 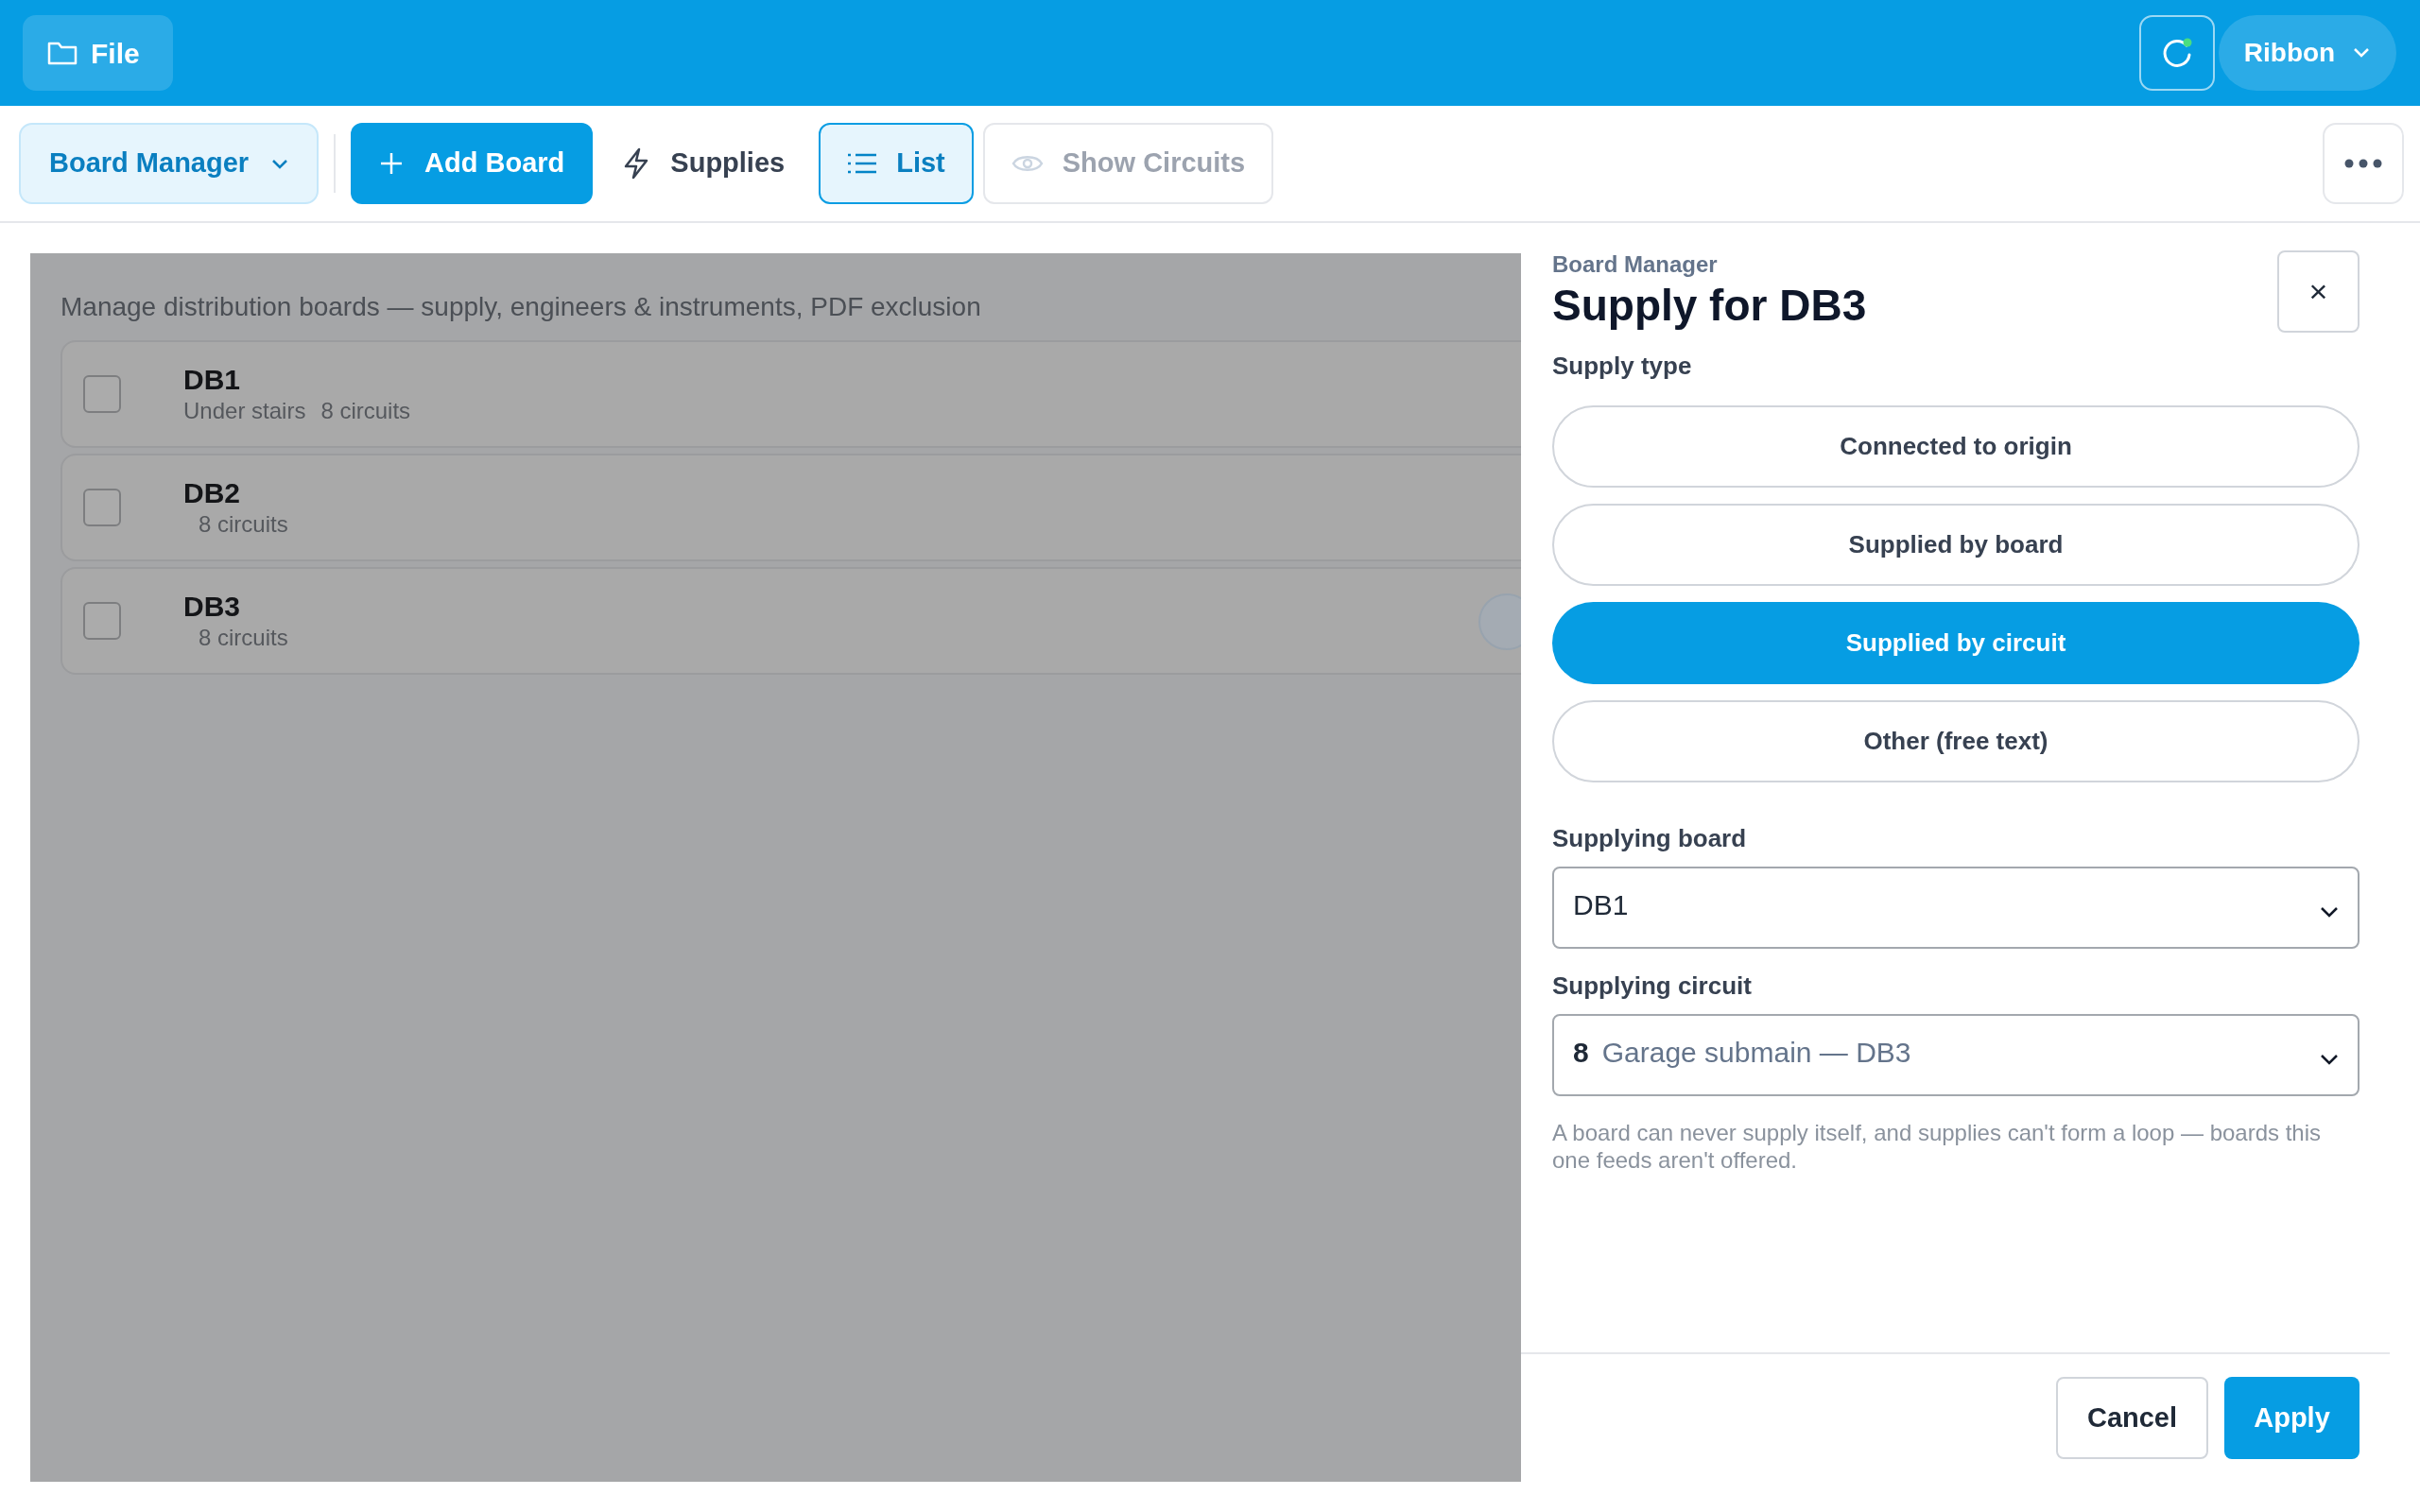 I want to click on close-button: ×, so click(x=2318, y=291).